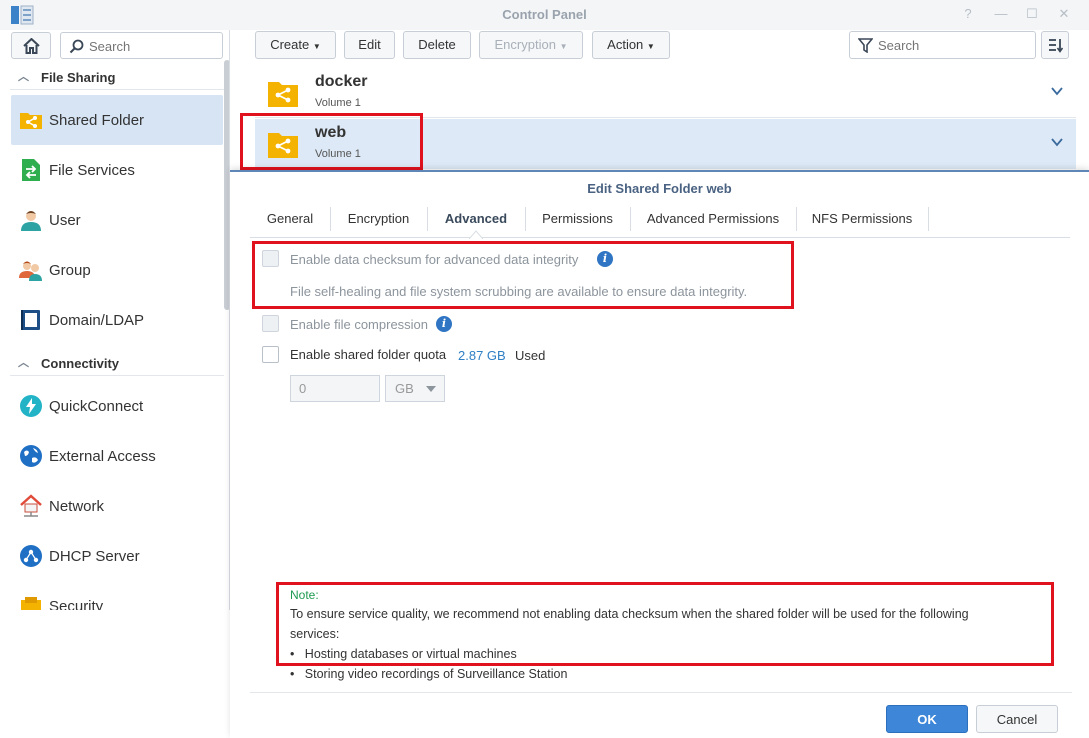 This screenshot has height=738, width=1089. What do you see at coordinates (341, 81) in the screenshot?
I see `folder-name: docker` at bounding box center [341, 81].